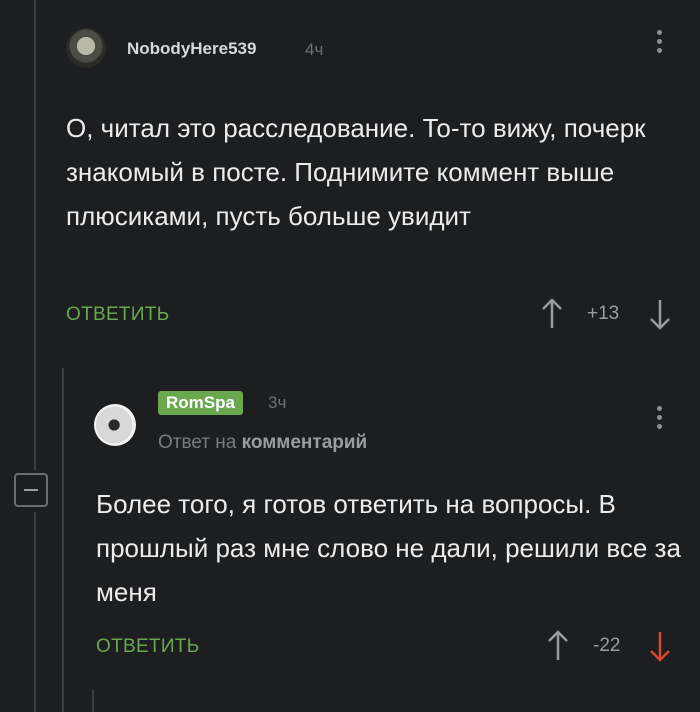  I want to click on rating-count: +13, so click(603, 313).